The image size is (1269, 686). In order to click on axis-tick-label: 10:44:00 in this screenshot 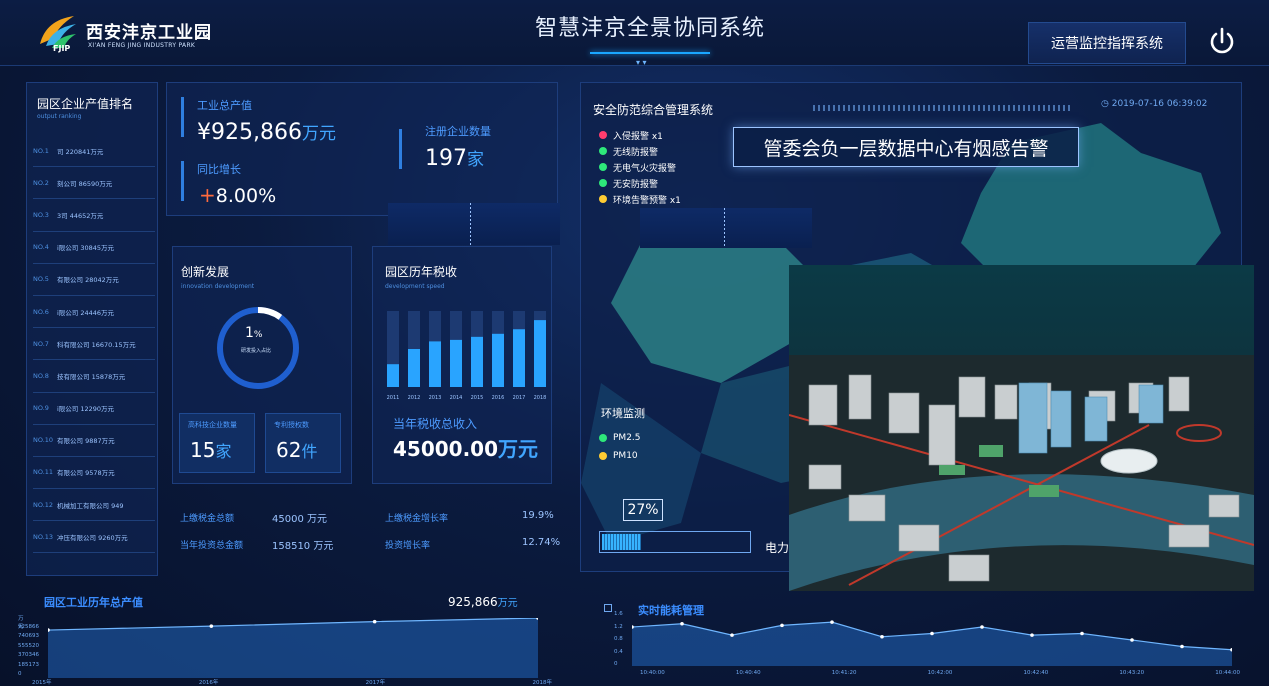, I will do `click(1227, 673)`.